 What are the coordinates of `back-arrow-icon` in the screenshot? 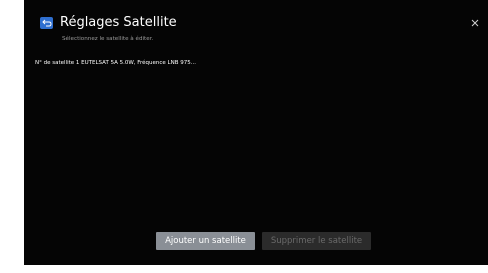 It's located at (46, 23).